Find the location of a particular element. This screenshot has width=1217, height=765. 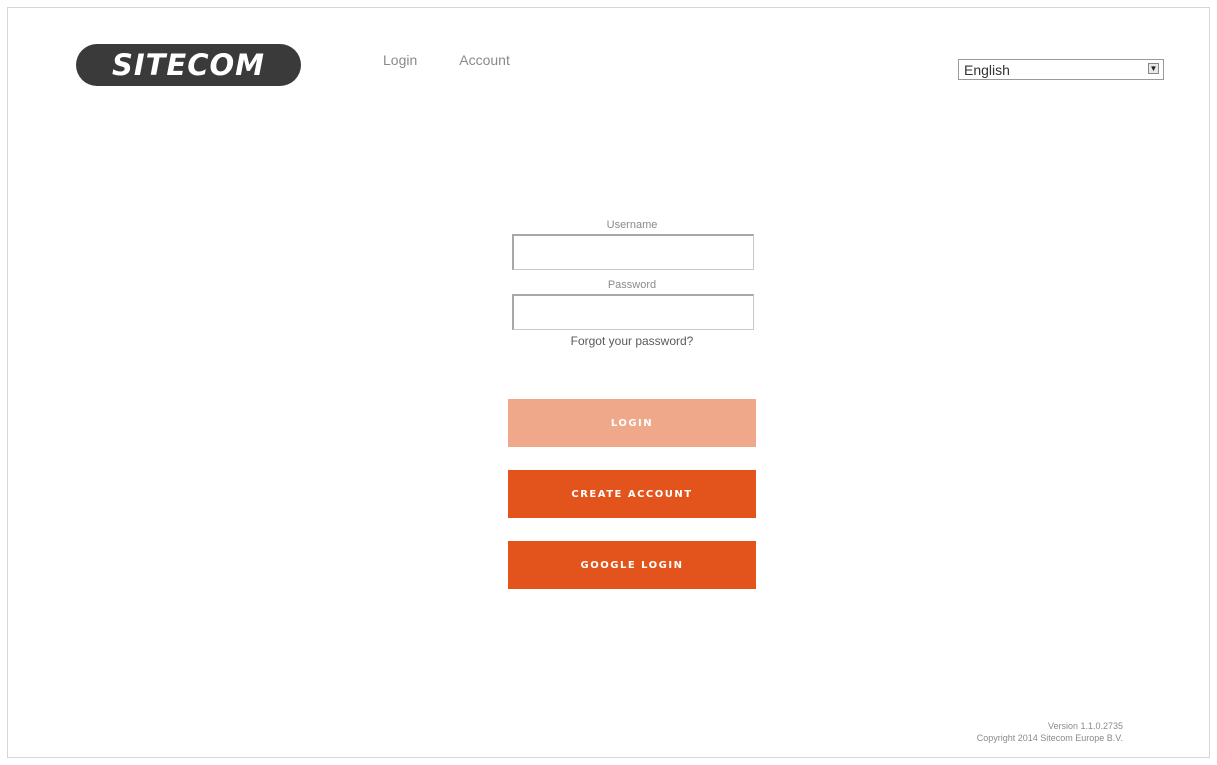

password-input is located at coordinates (633, 312).